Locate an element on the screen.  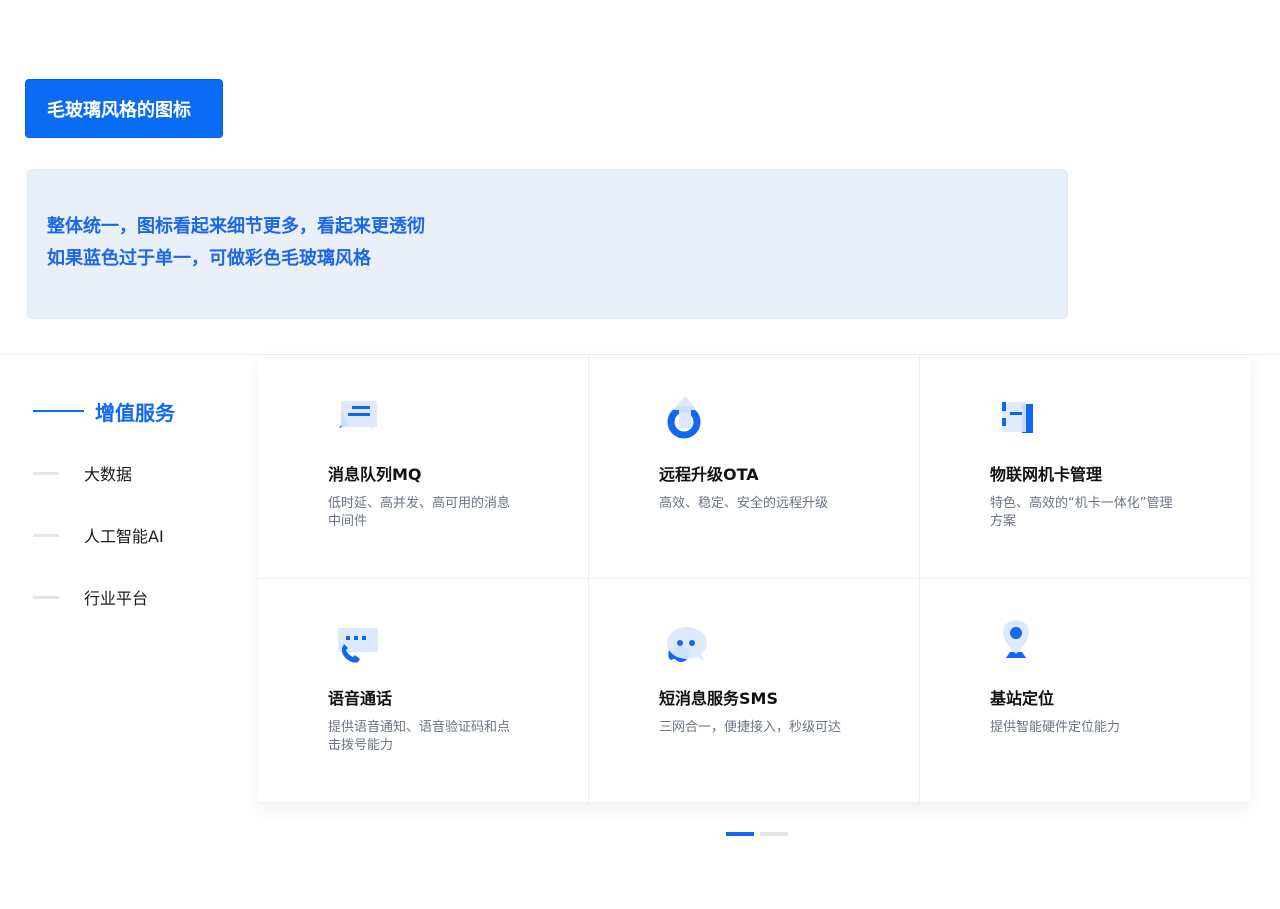
service-title: 基站定位 is located at coordinates (1022, 698).